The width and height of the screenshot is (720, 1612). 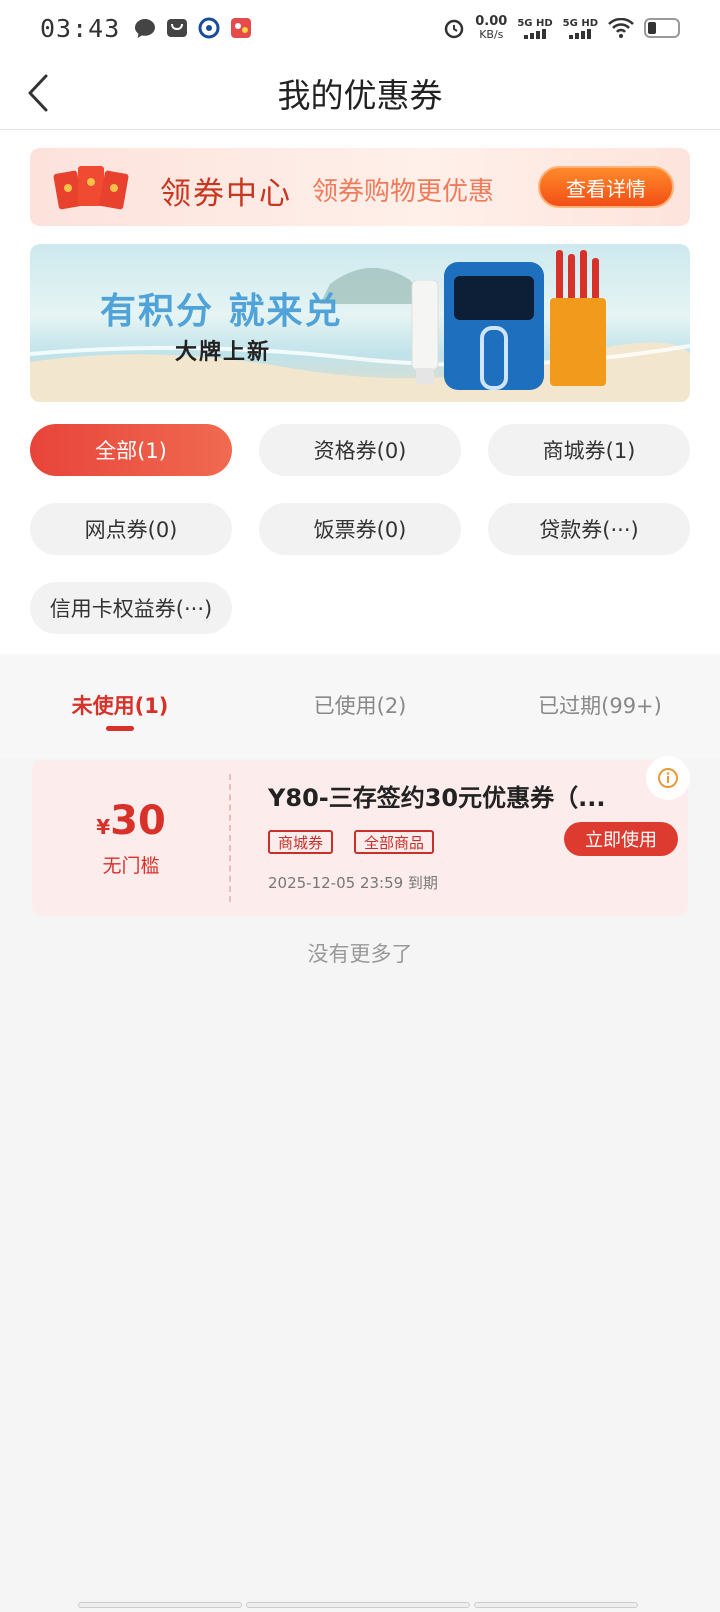 What do you see at coordinates (360, 28) in the screenshot?
I see `status-bar: 03:43 0.00 KB/s 5G HD 5G HD` at bounding box center [360, 28].